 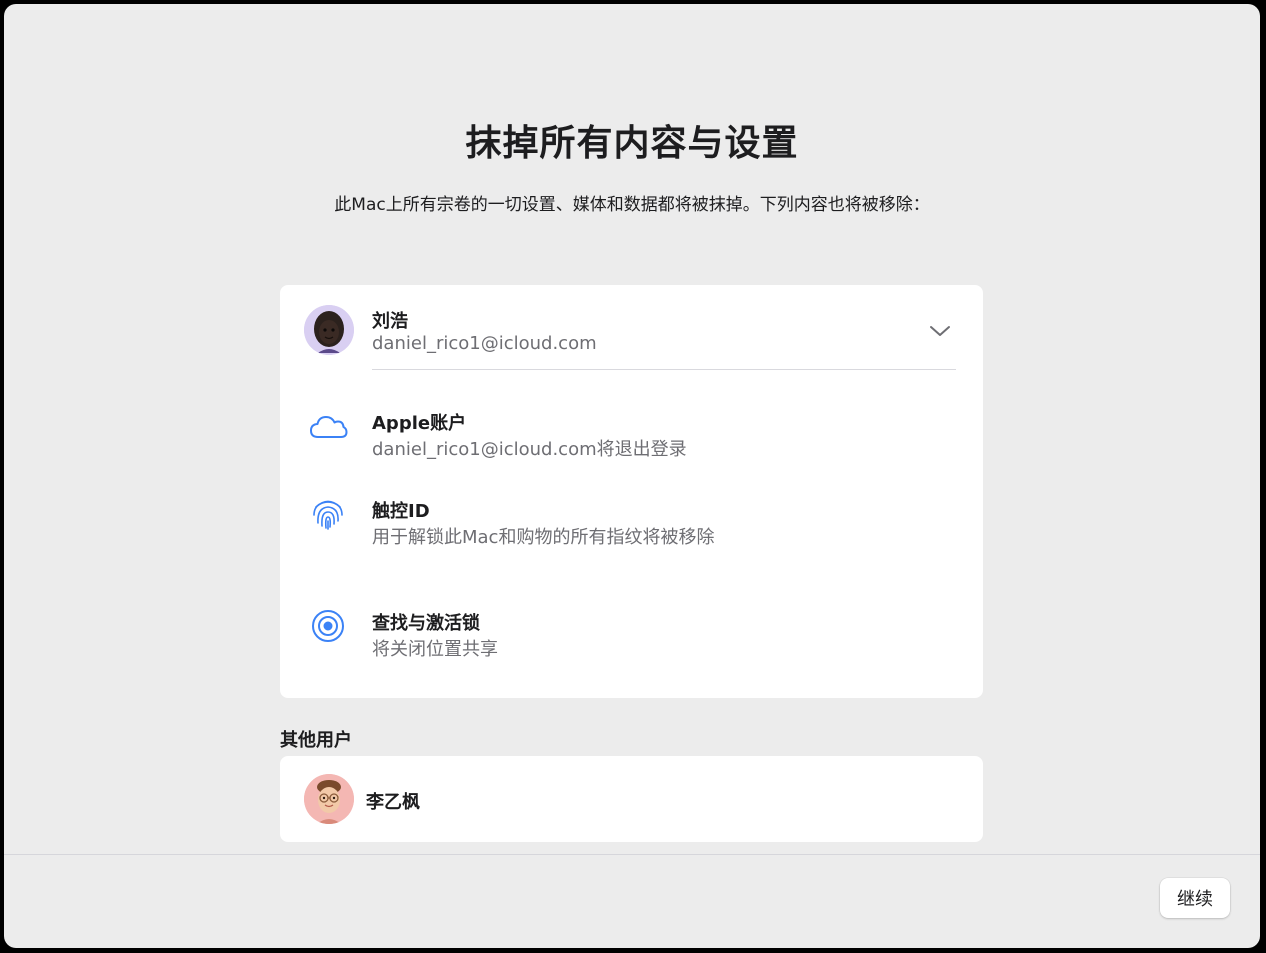 What do you see at coordinates (632, 143) in the screenshot?
I see `page-title: 抹掉所有内容与设置` at bounding box center [632, 143].